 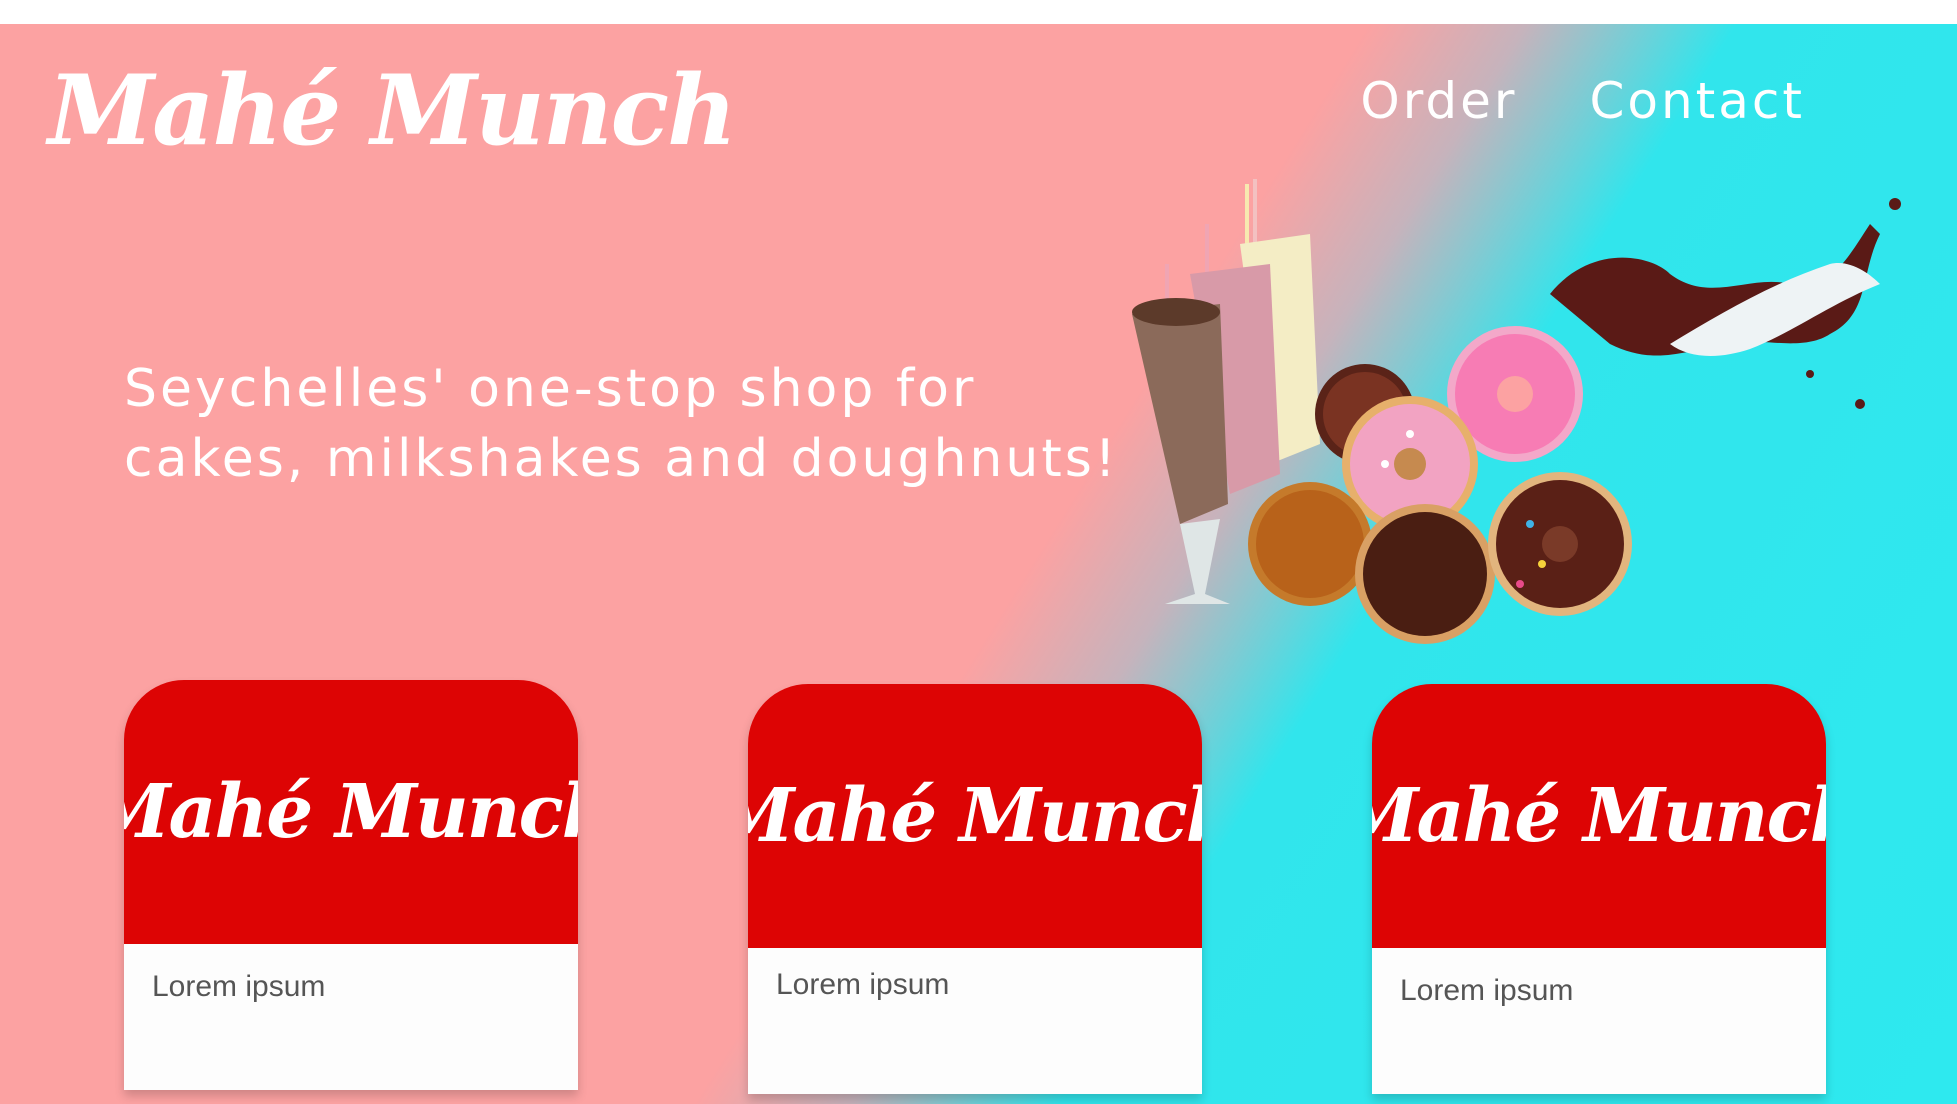 I want to click on tagline-line-1: Seychelles' one-stop shop for, so click(x=550, y=389).